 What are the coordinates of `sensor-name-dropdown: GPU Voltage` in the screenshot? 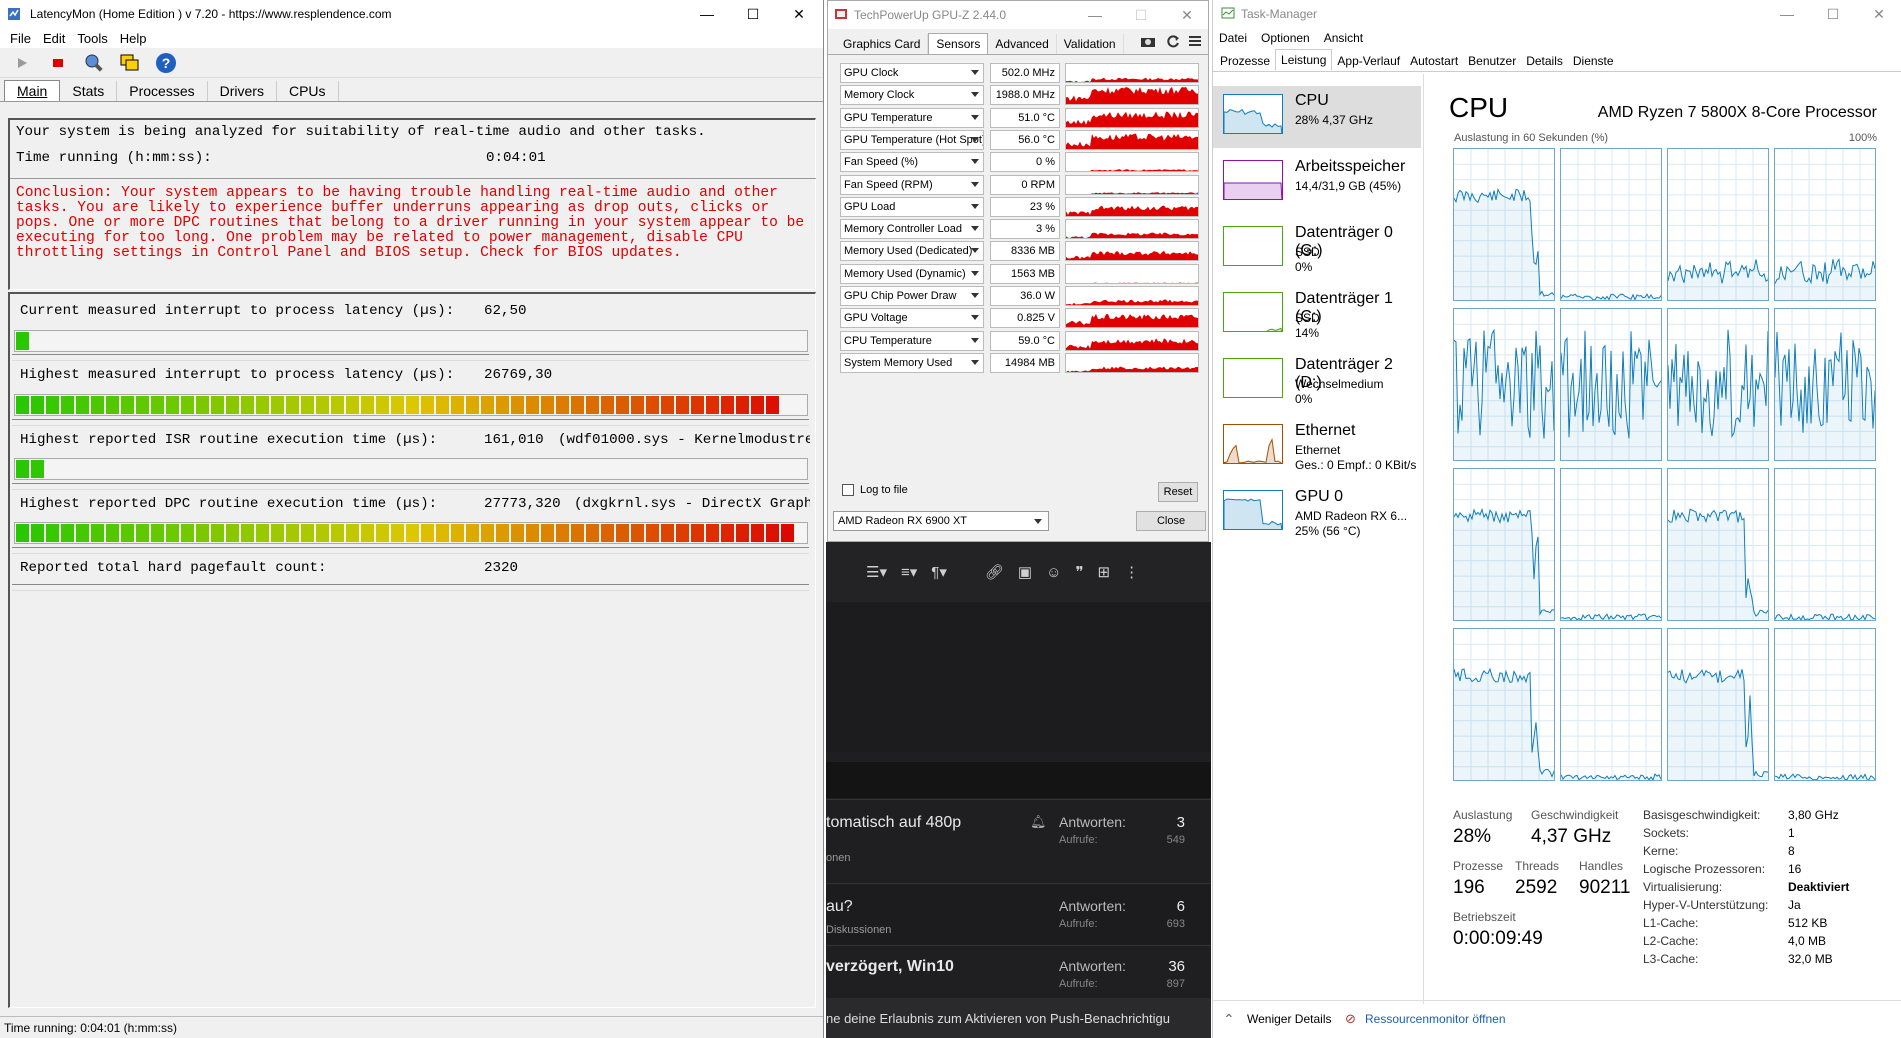 It's located at (912, 318).